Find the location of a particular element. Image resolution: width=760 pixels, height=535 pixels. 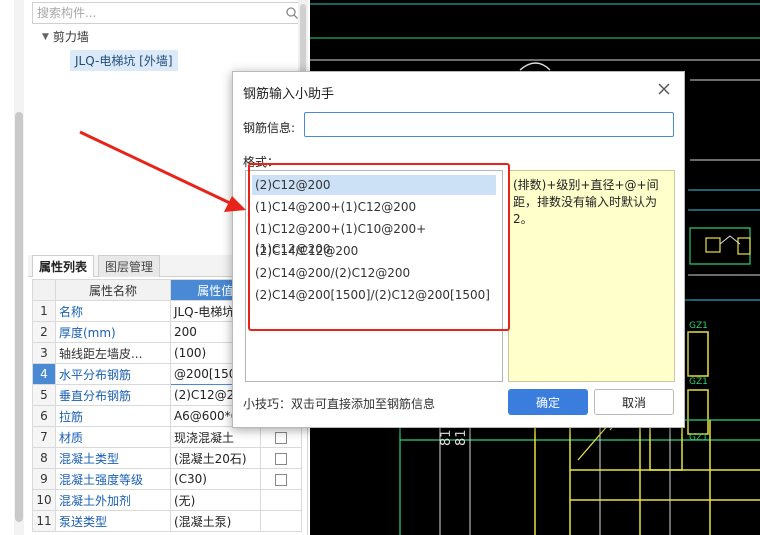

tab-properties: 属性列表 is located at coordinates (63, 266).